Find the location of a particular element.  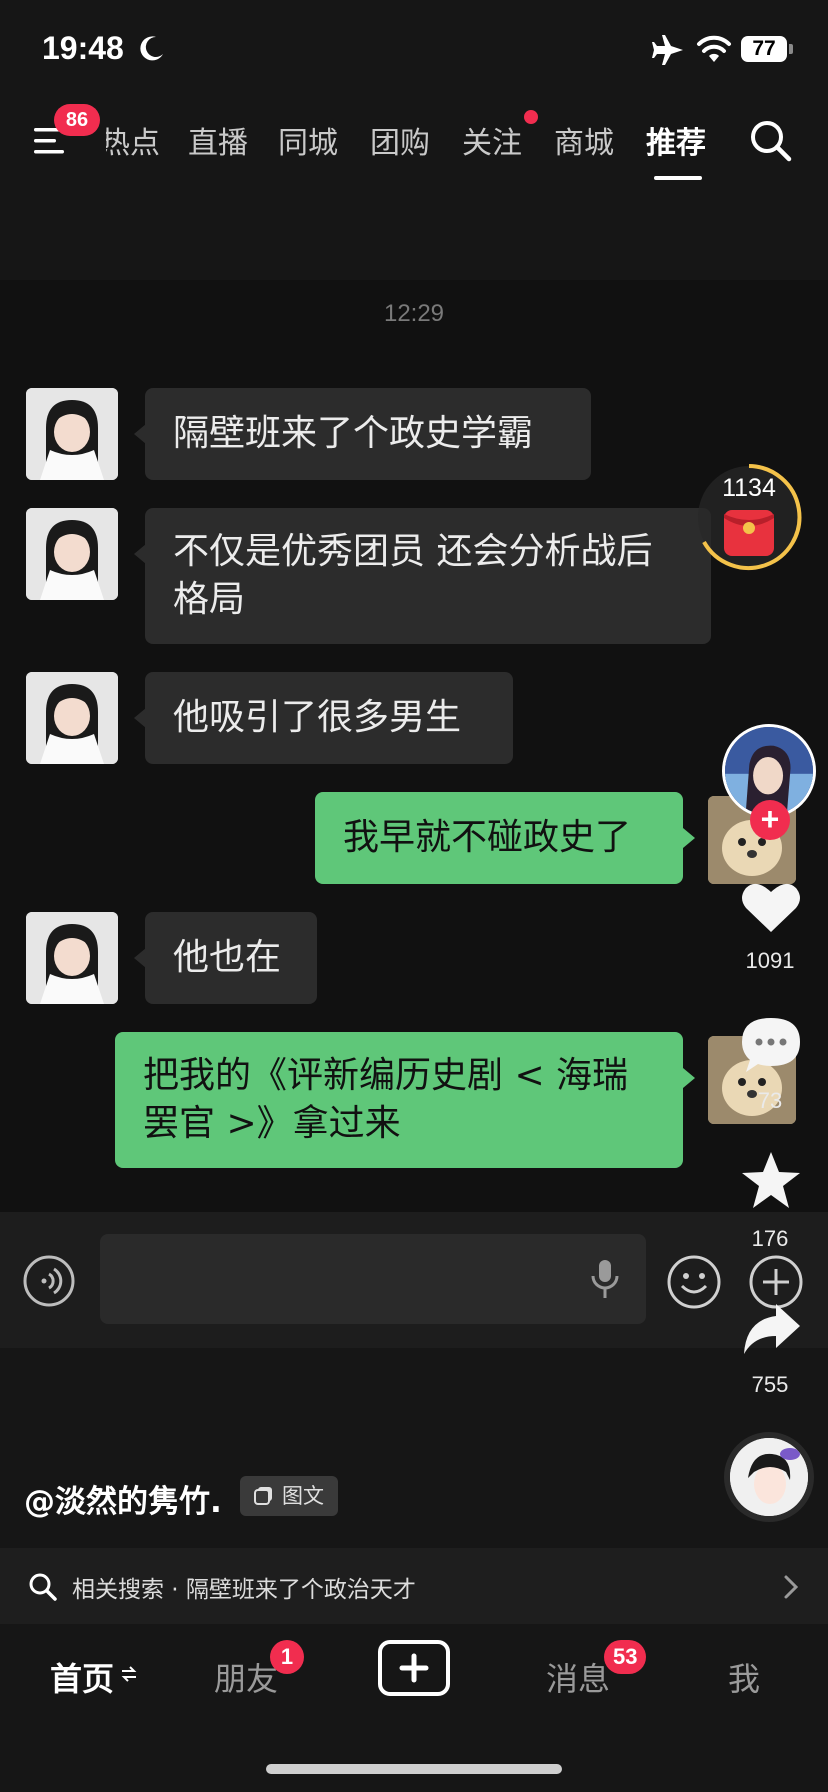

message-text: 他吸引了很多男生 is located at coordinates (317, 717).